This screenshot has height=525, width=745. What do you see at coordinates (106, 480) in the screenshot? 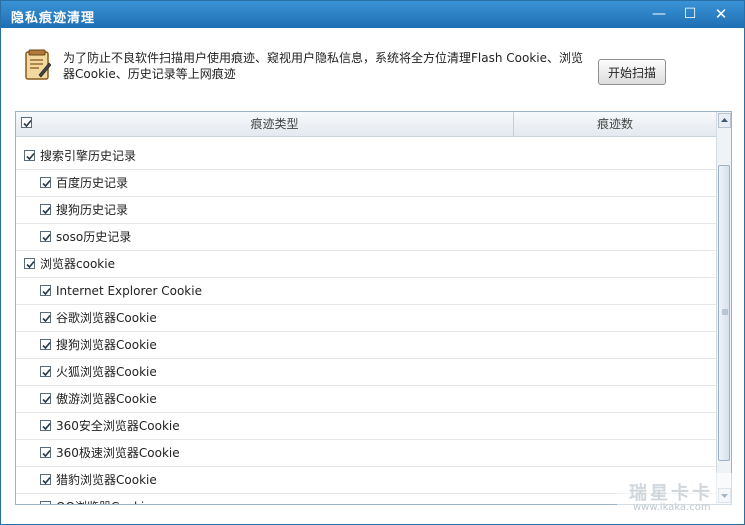
I see `row-label: 猎豹浏览器Cookie` at bounding box center [106, 480].